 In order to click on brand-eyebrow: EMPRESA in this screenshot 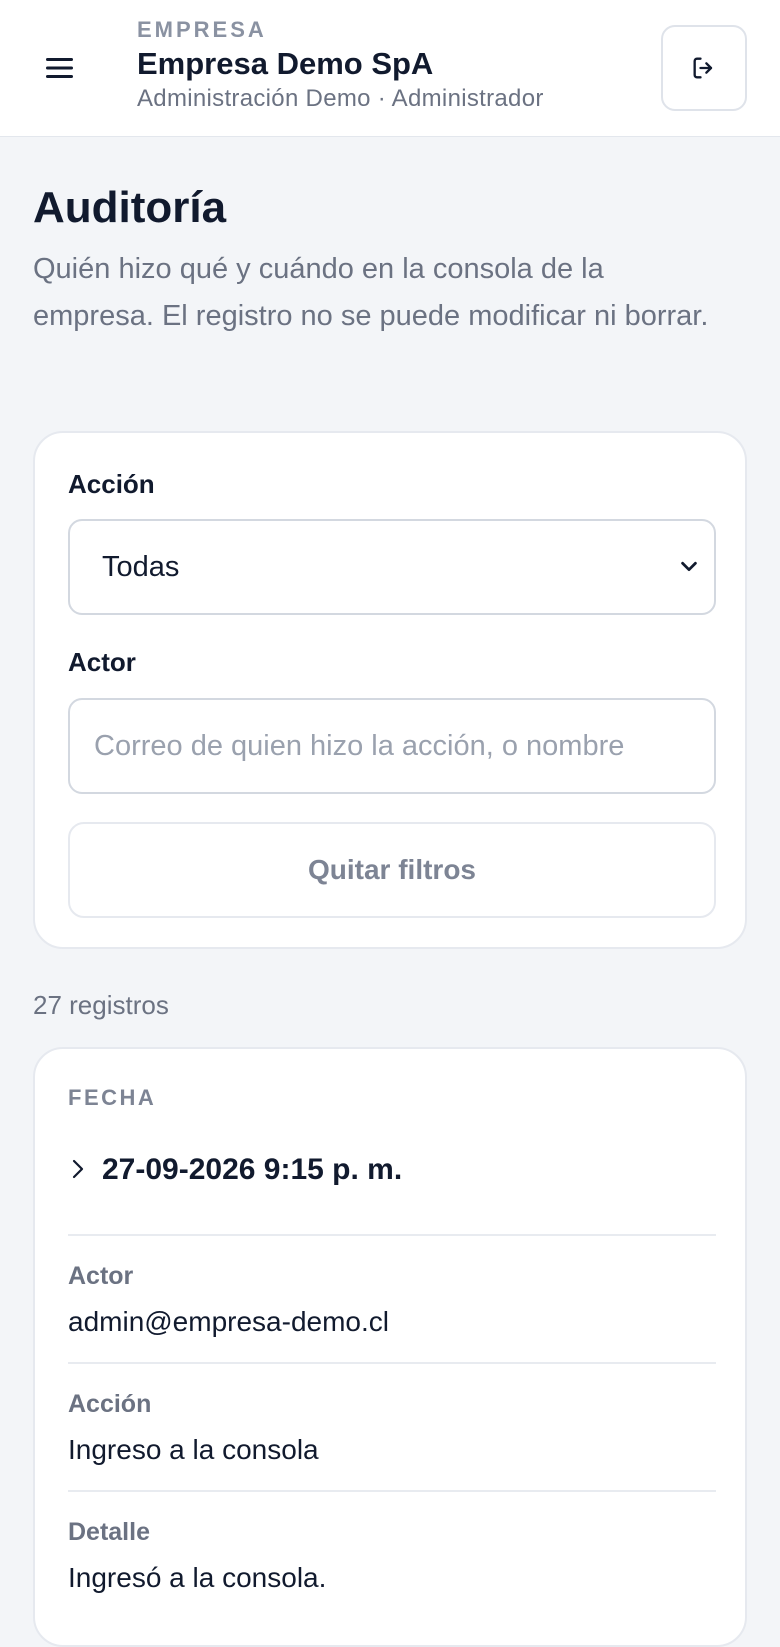, I will do `click(202, 29)`.